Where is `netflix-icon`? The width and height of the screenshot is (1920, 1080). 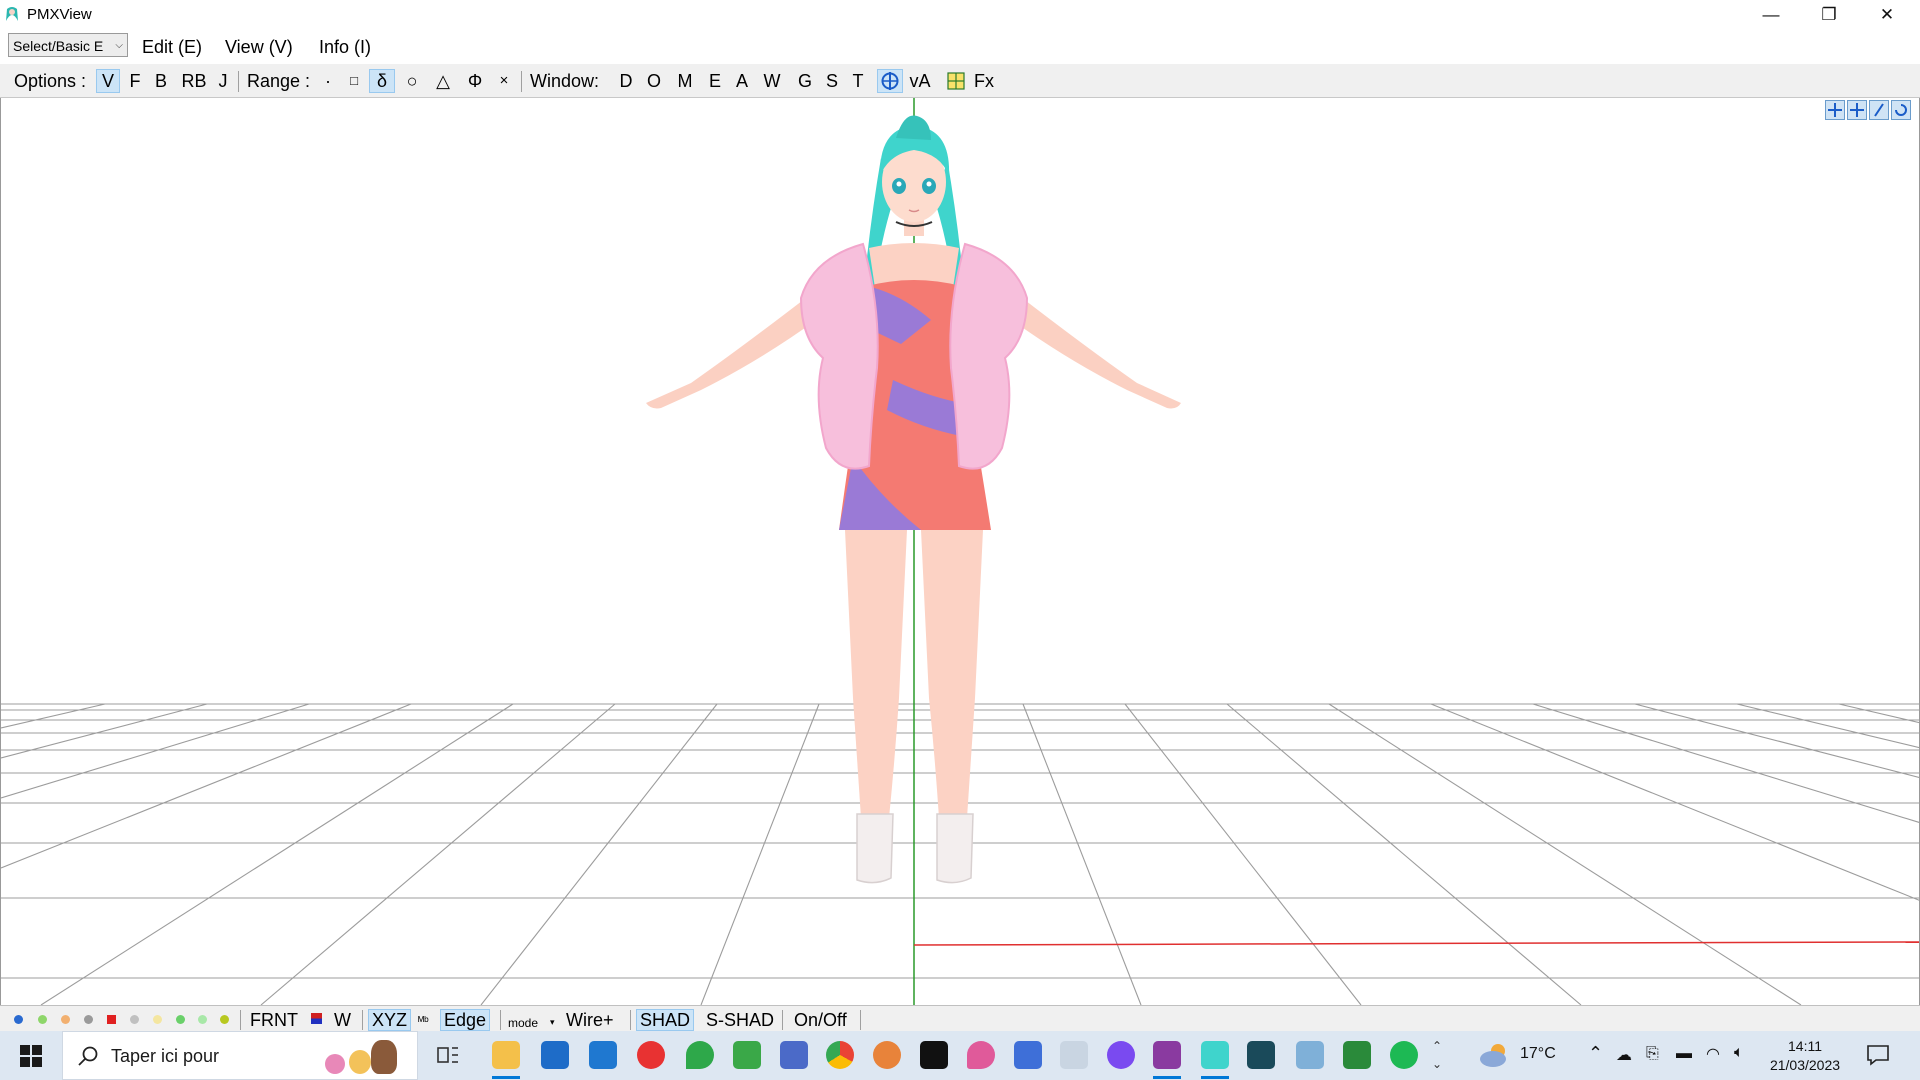 netflix-icon is located at coordinates (934, 1055).